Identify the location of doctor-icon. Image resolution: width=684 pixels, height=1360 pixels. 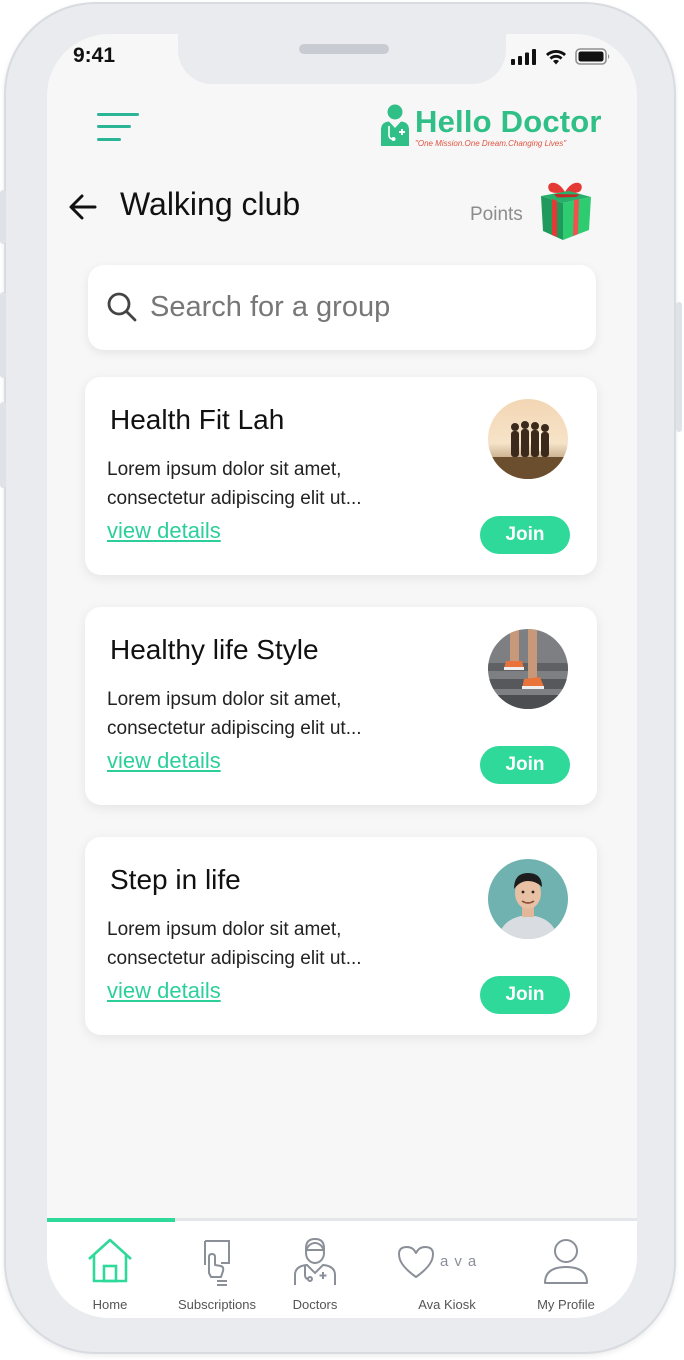
(315, 1261).